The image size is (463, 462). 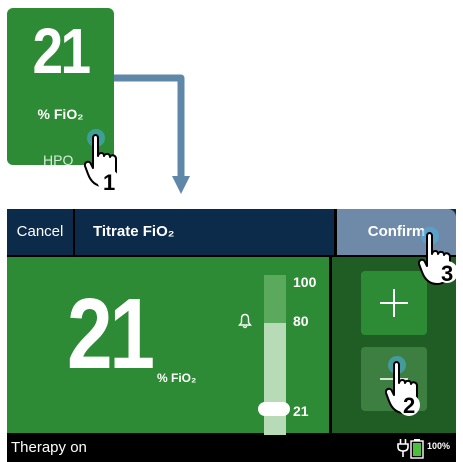 What do you see at coordinates (111, 334) in the screenshot?
I see `fio2-value: 21` at bounding box center [111, 334].